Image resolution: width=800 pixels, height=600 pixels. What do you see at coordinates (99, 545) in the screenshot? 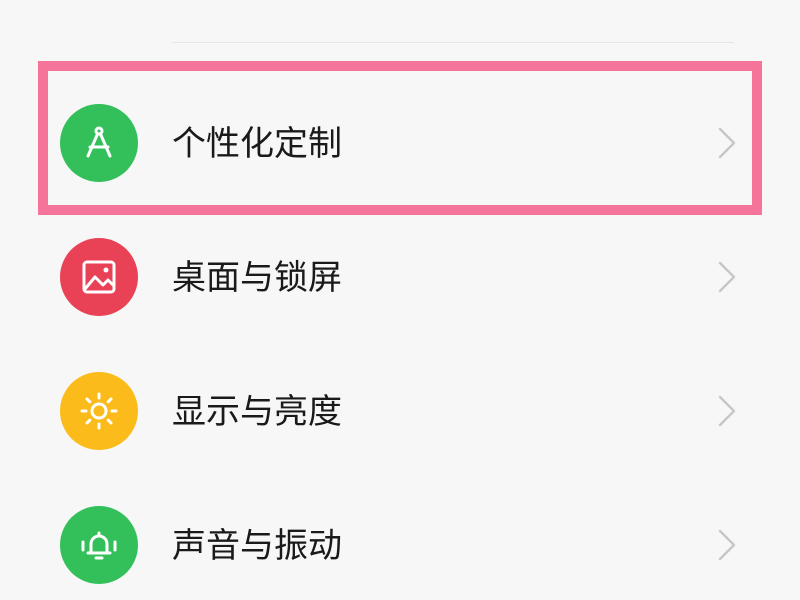
I see `bell-vibrate-icon` at bounding box center [99, 545].